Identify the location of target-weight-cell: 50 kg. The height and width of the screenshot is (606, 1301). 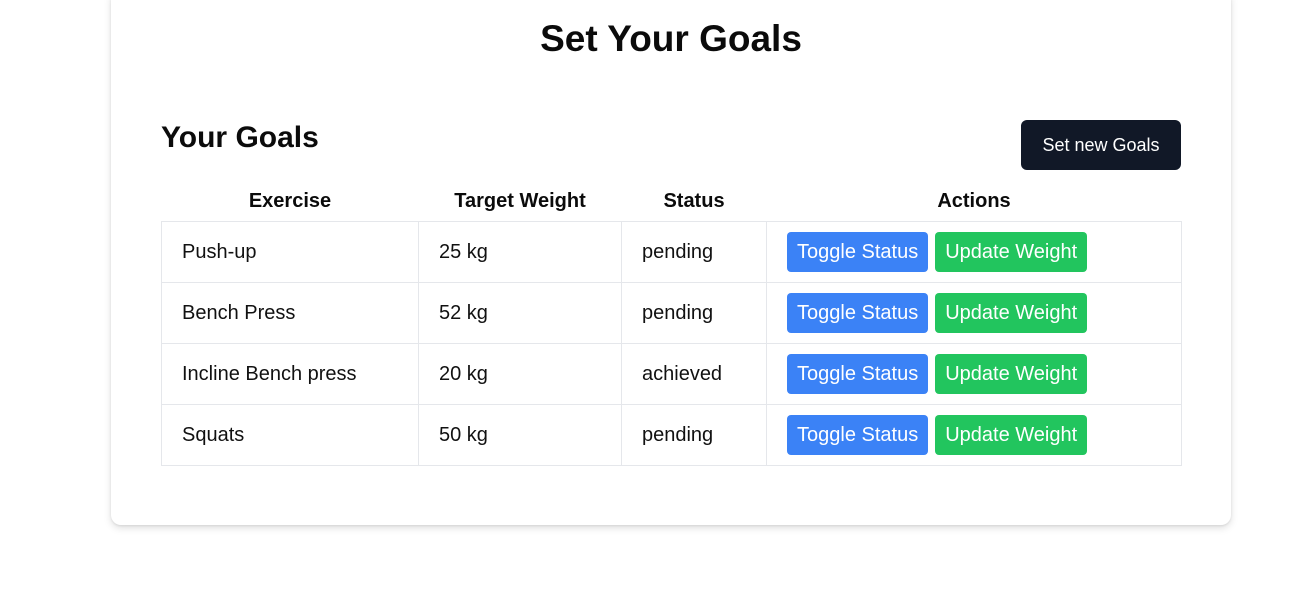
(520, 435).